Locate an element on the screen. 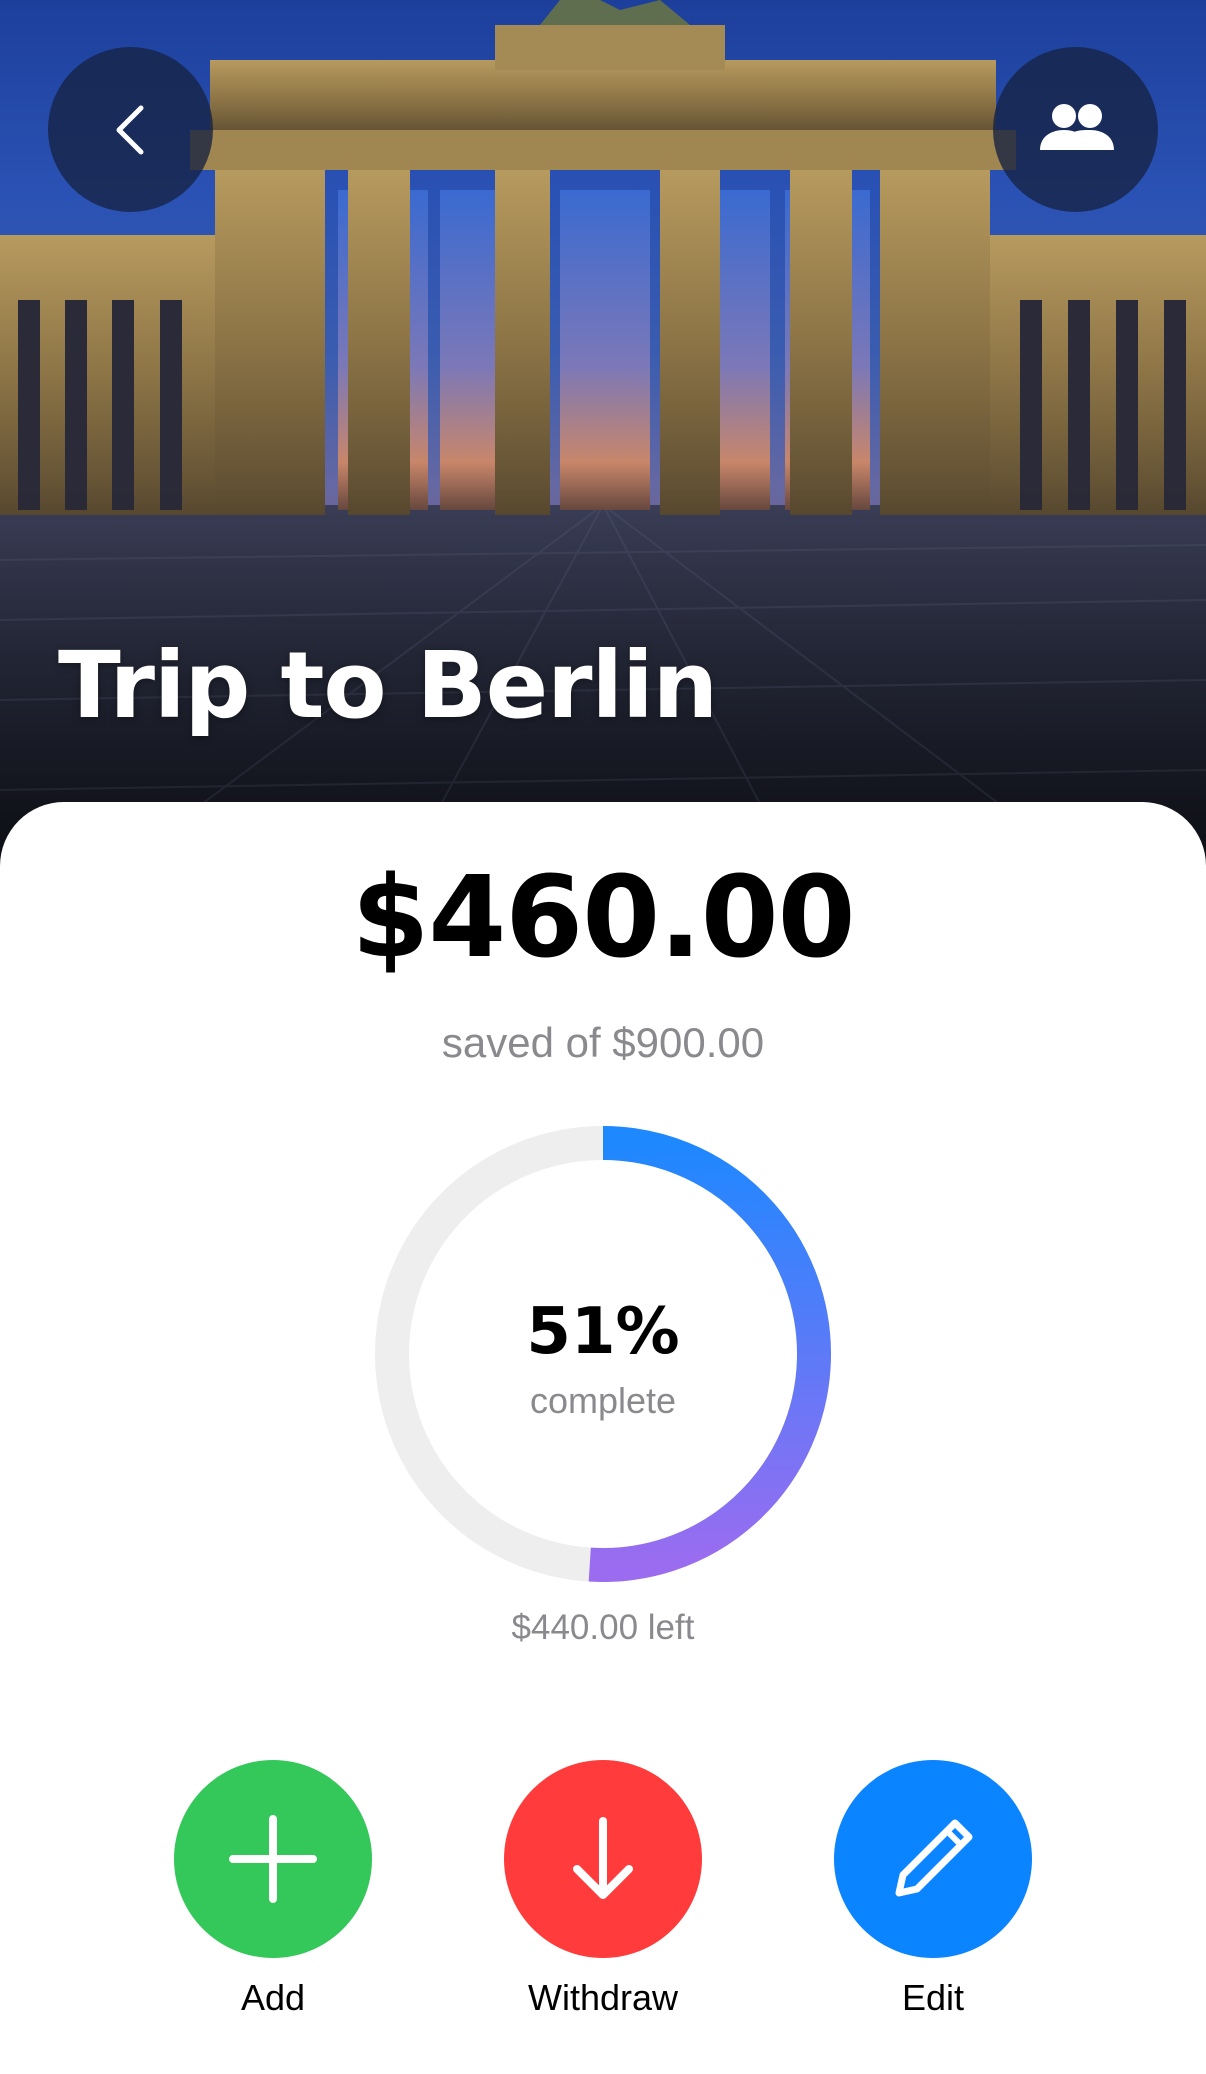 This screenshot has width=1206, height=2074. members-button is located at coordinates (1075, 129).